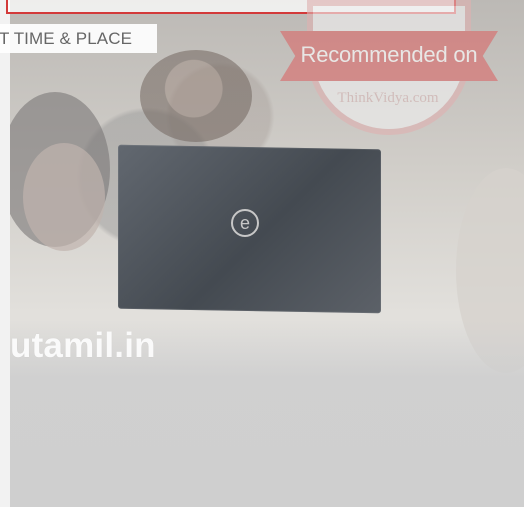 This screenshot has width=524, height=507. I want to click on left-page-strip, so click(5, 253).